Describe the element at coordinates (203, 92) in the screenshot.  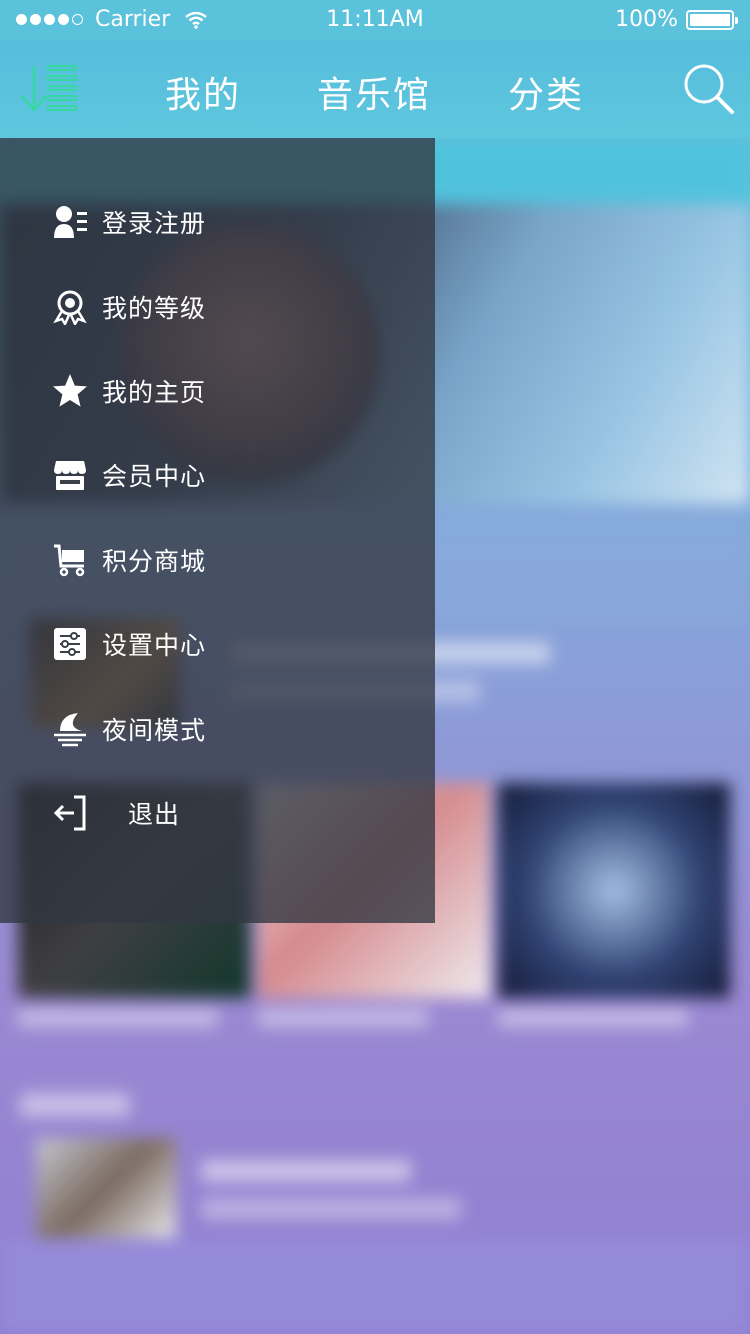
I see `tab-mine: 我的` at that location.